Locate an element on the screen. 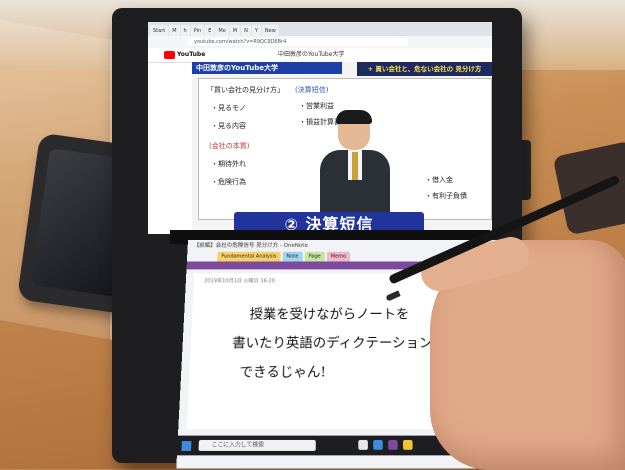 Image resolution: width=625 pixels, height=470 pixels. browser-tab: h is located at coordinates (185, 30).